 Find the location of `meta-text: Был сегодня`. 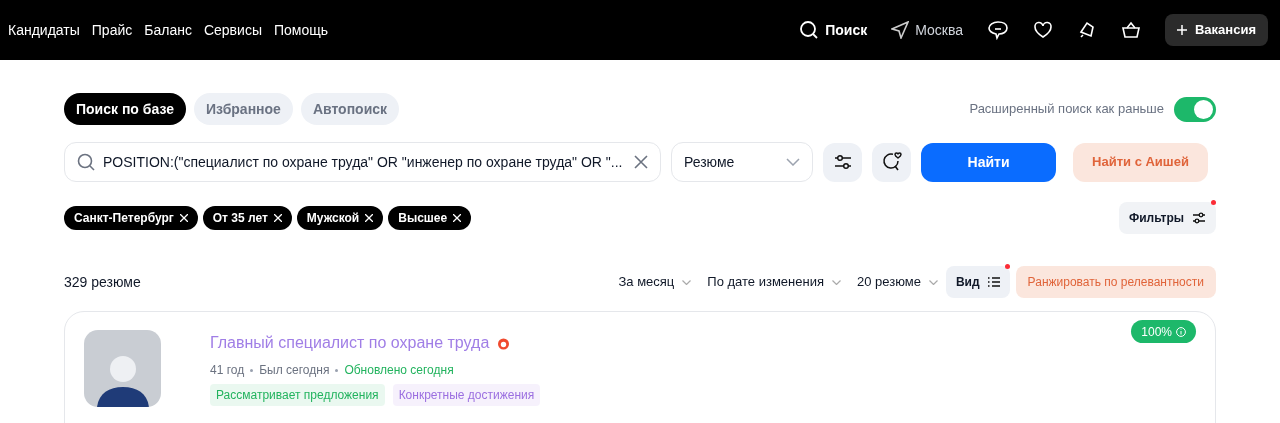

meta-text: Был сегодня is located at coordinates (294, 370).